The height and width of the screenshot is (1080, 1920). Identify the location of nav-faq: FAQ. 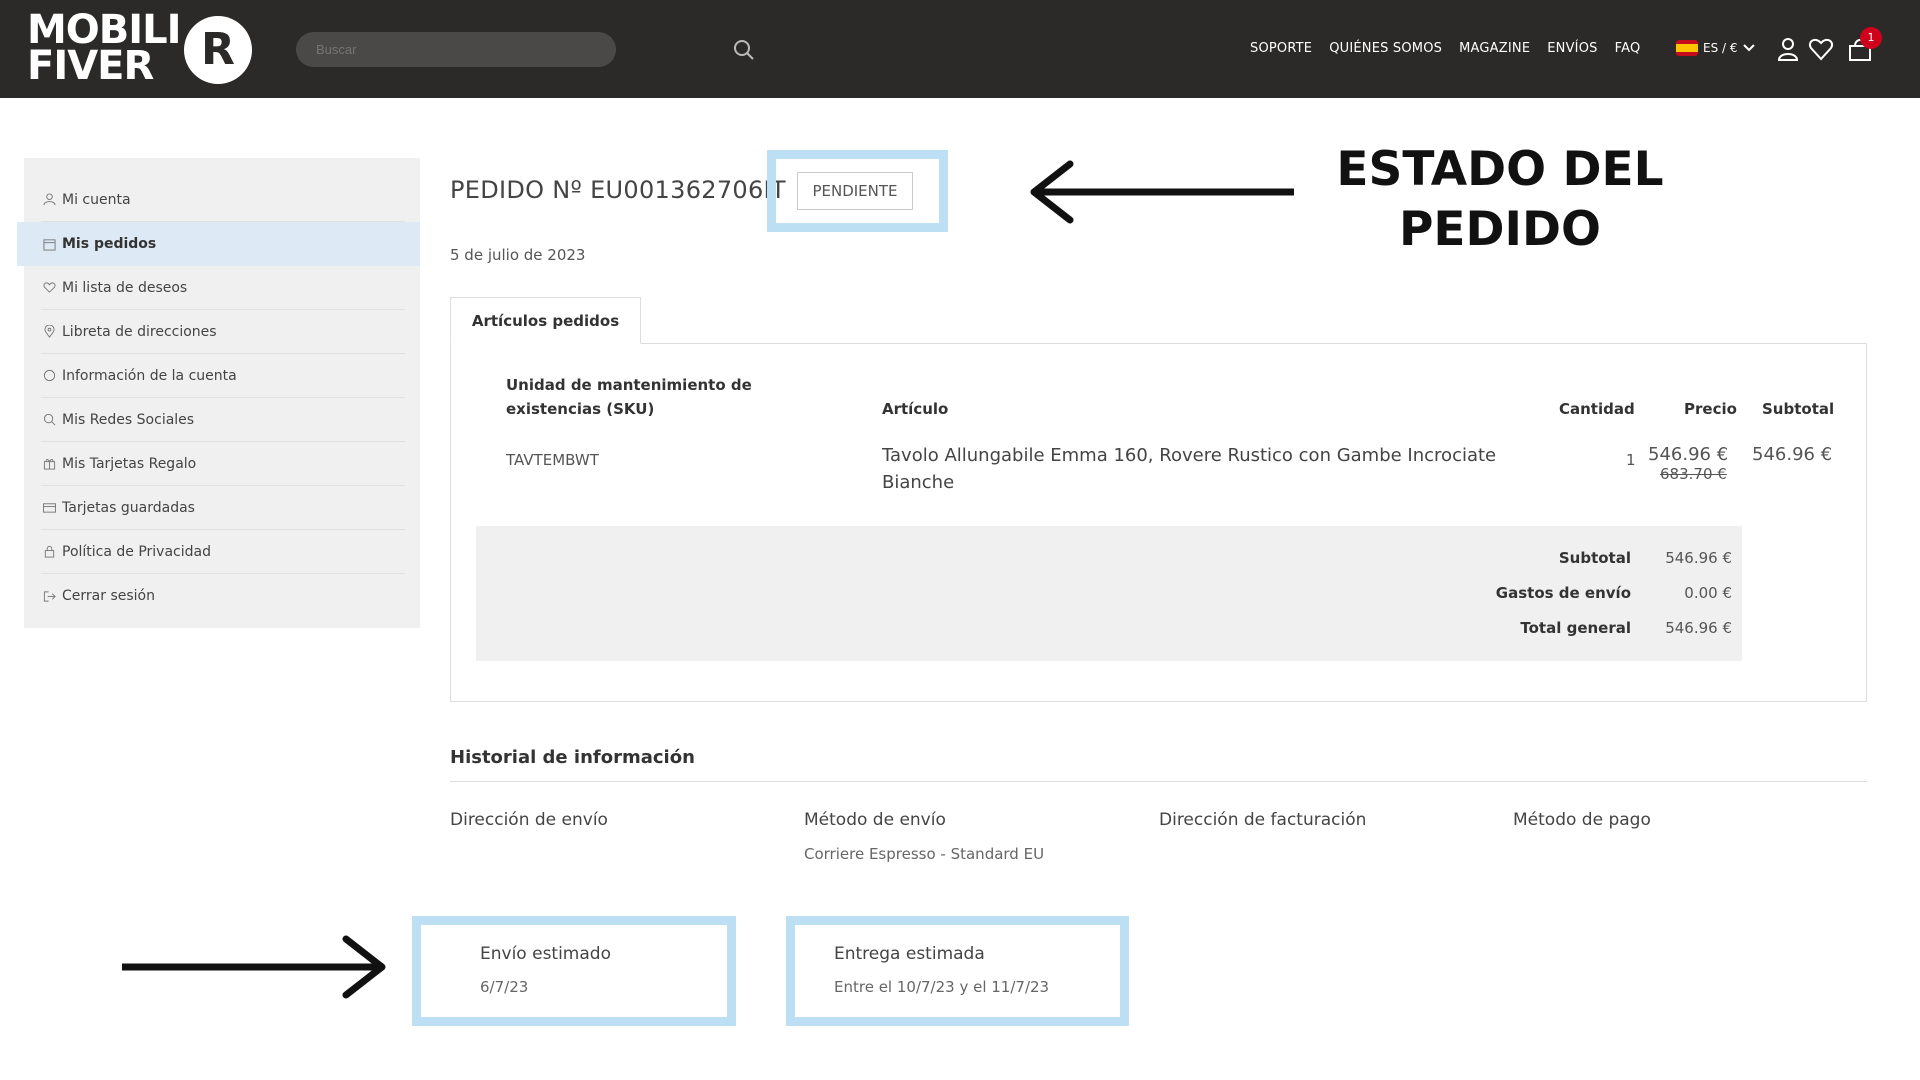
(1628, 48).